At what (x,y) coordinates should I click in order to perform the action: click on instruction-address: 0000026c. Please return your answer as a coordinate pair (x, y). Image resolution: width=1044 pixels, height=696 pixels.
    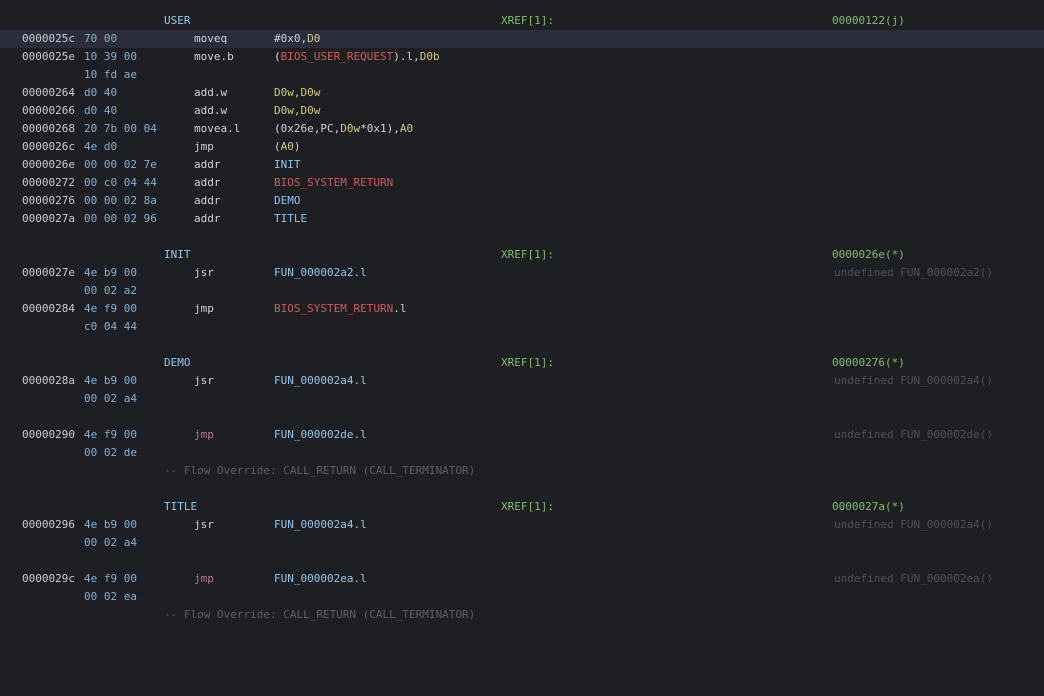
    Looking at the image, I should click on (48, 146).